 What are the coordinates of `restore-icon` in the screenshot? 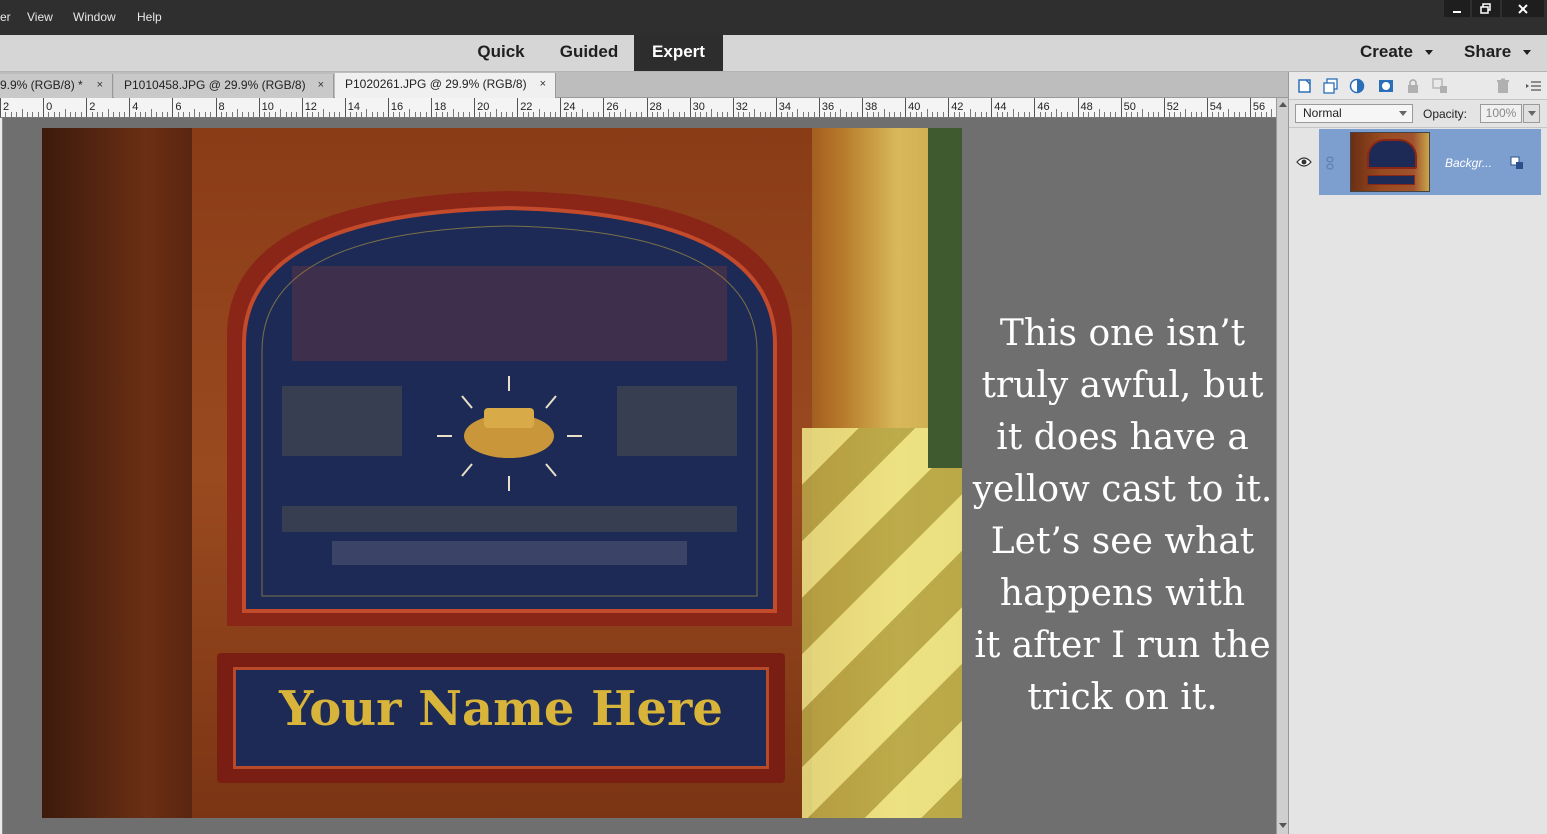 It's located at (1485, 8).